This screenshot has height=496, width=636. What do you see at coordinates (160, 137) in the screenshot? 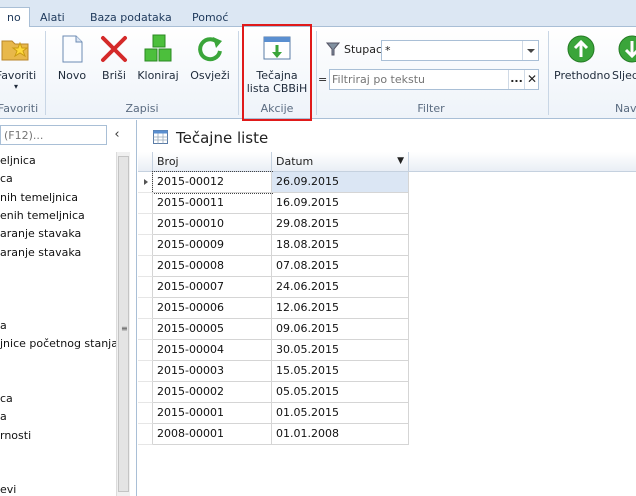
I see `calendar-grid-icon` at bounding box center [160, 137].